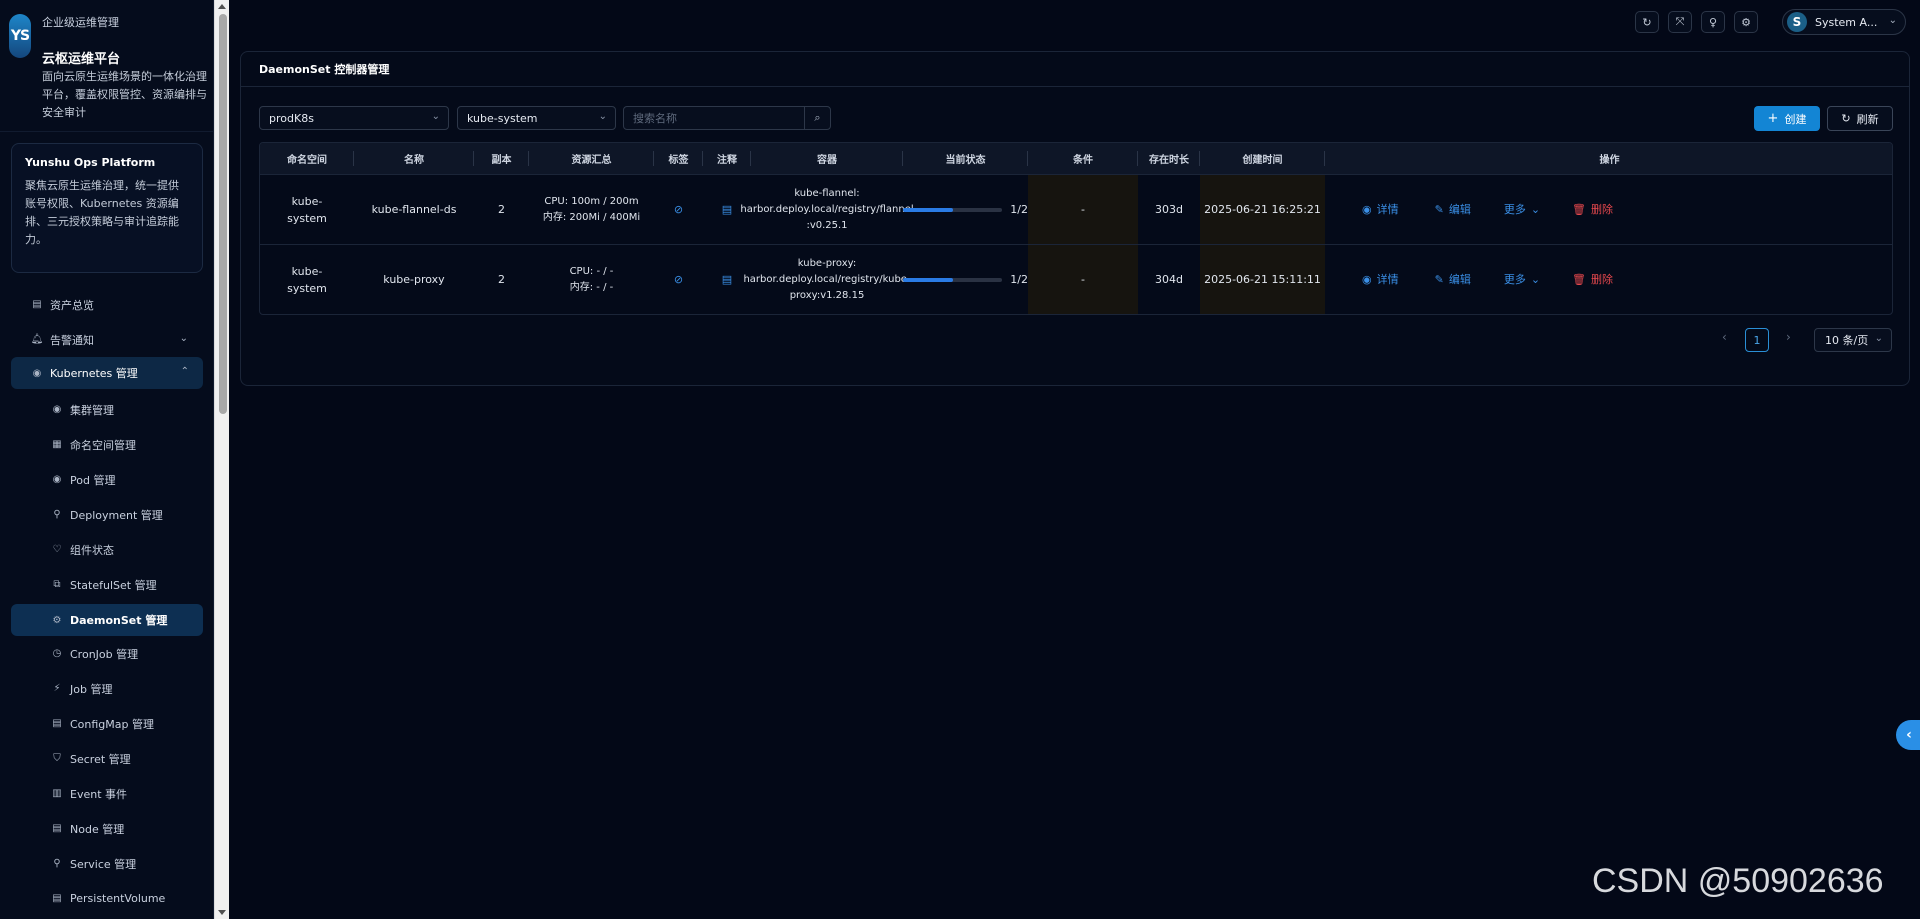 The image size is (1920, 919). Describe the element at coordinates (591, 217) in the screenshot. I see `memory-summary: 内存: 200Mi / 400Mi` at that location.